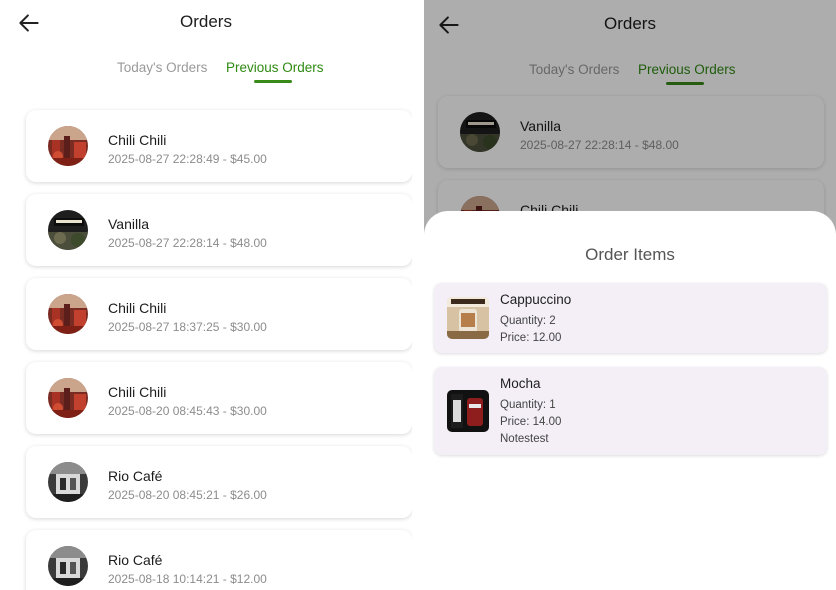  Describe the element at coordinates (219, 482) in the screenshot. I see `order-card: Rio Café 2025-08-20 08:45:21 - $26.00` at that location.